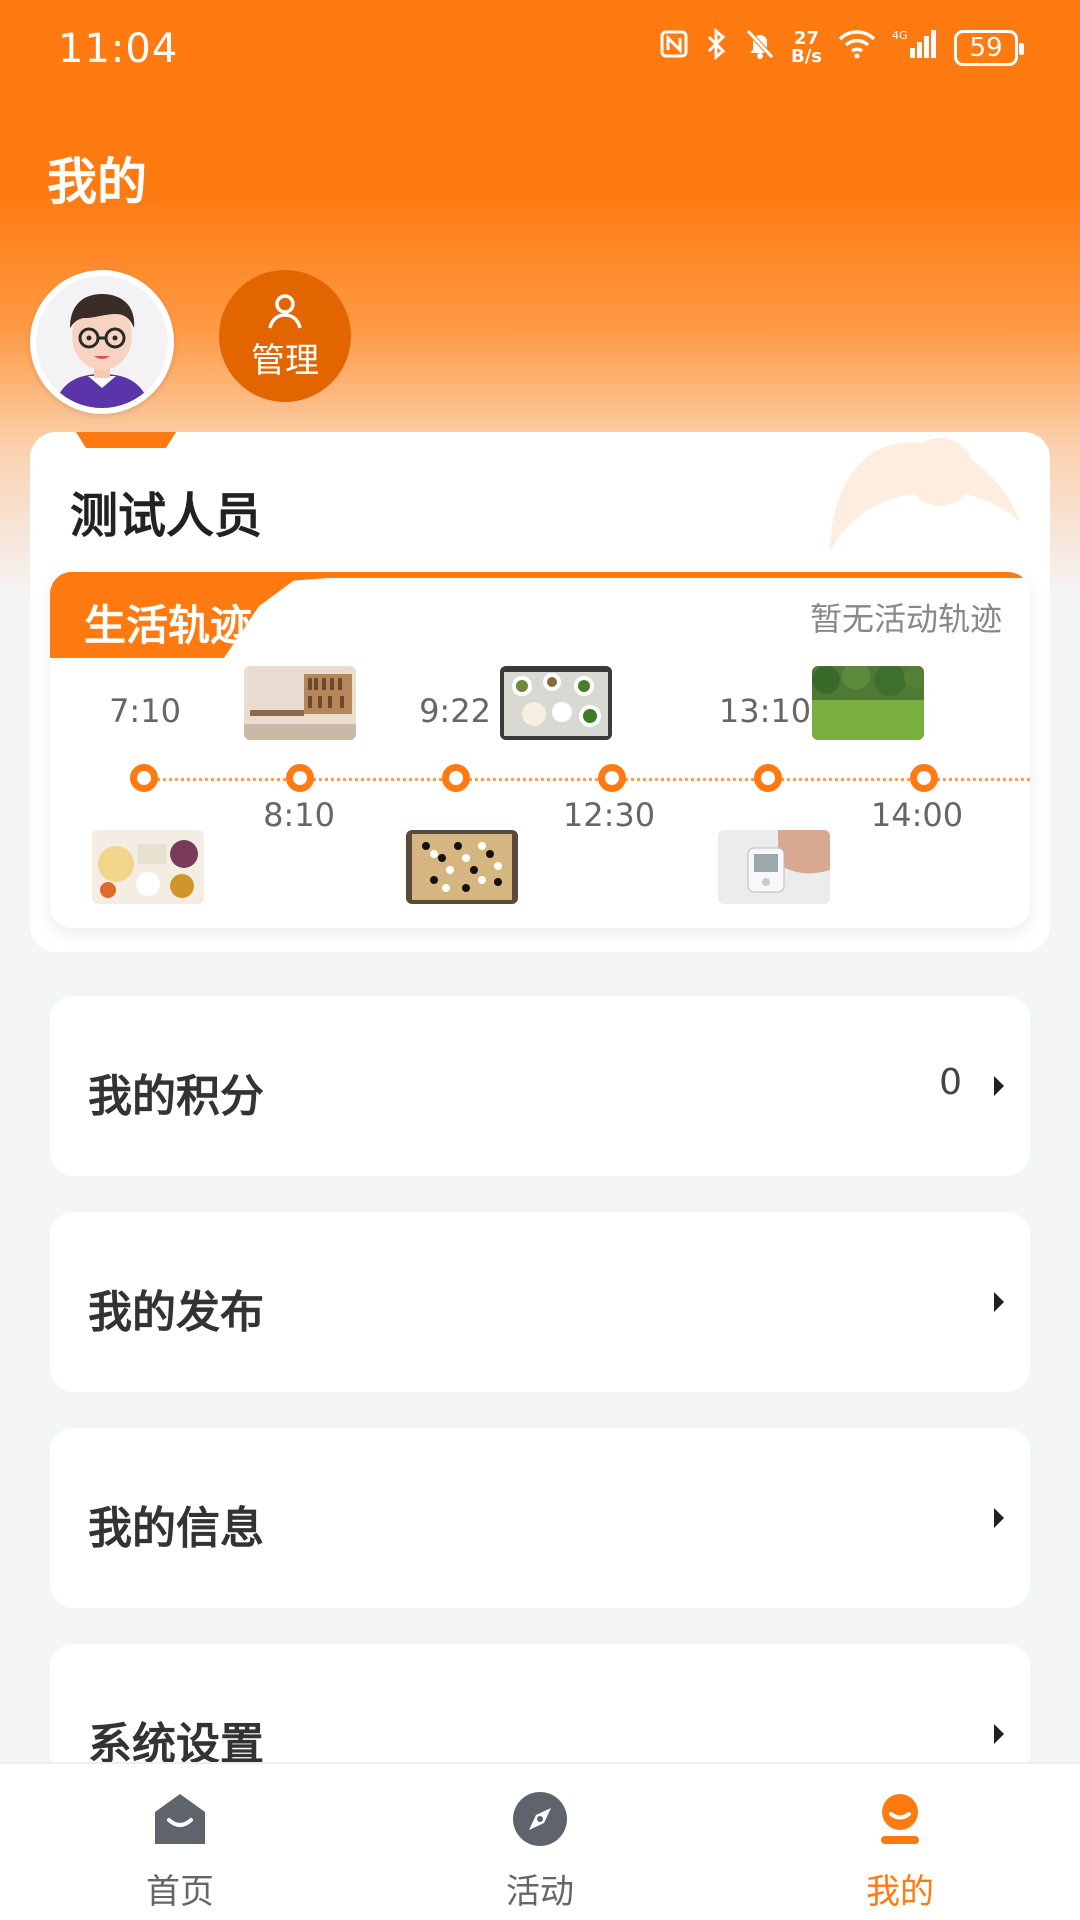 The height and width of the screenshot is (1920, 1080). I want to click on library-photo, so click(300, 703).